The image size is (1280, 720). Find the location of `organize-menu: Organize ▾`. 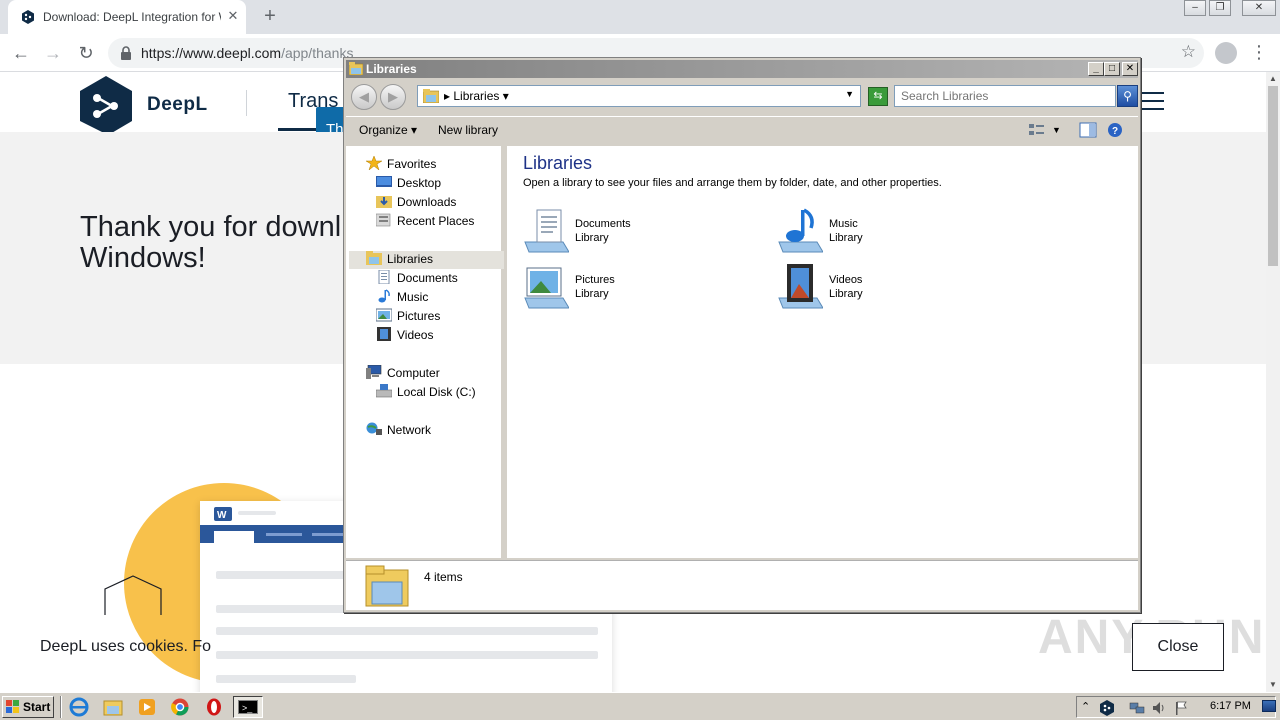

organize-menu: Organize ▾ is located at coordinates (388, 130).